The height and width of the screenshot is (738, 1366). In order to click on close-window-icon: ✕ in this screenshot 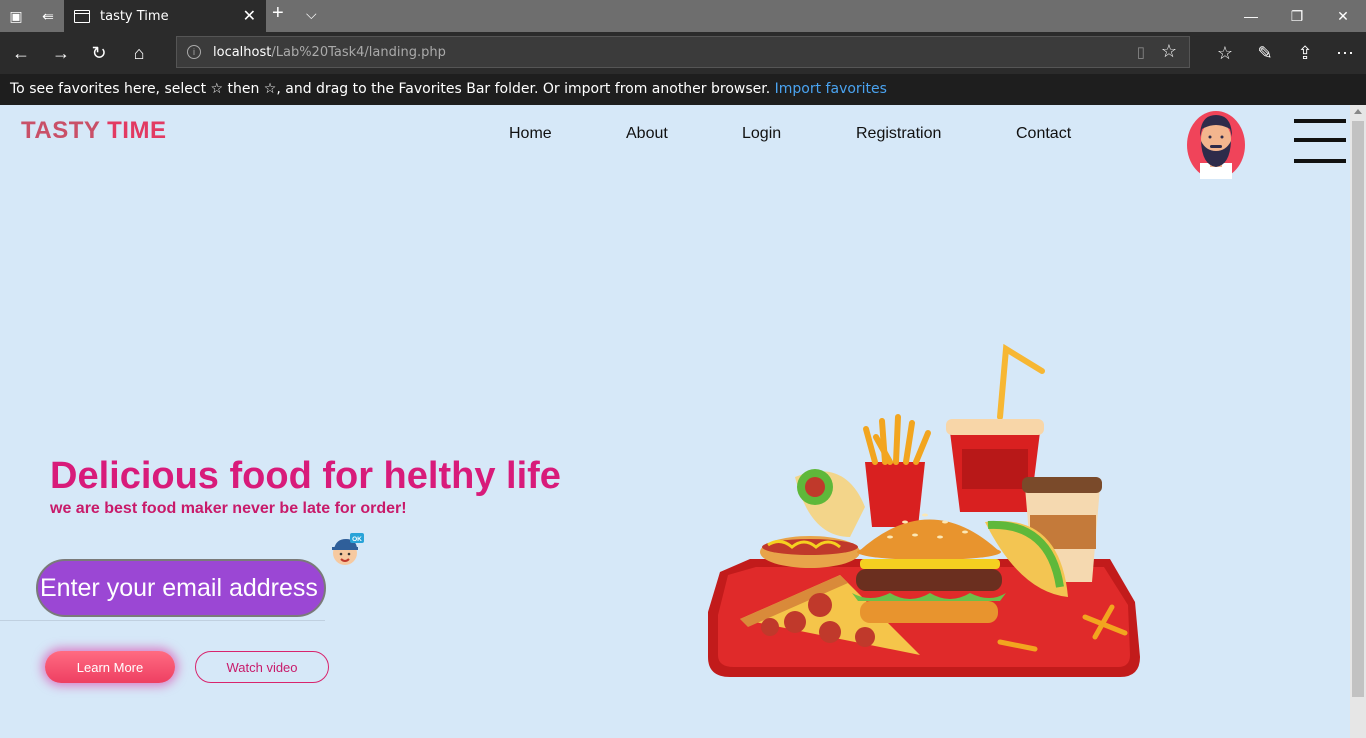, I will do `click(1343, 16)`.